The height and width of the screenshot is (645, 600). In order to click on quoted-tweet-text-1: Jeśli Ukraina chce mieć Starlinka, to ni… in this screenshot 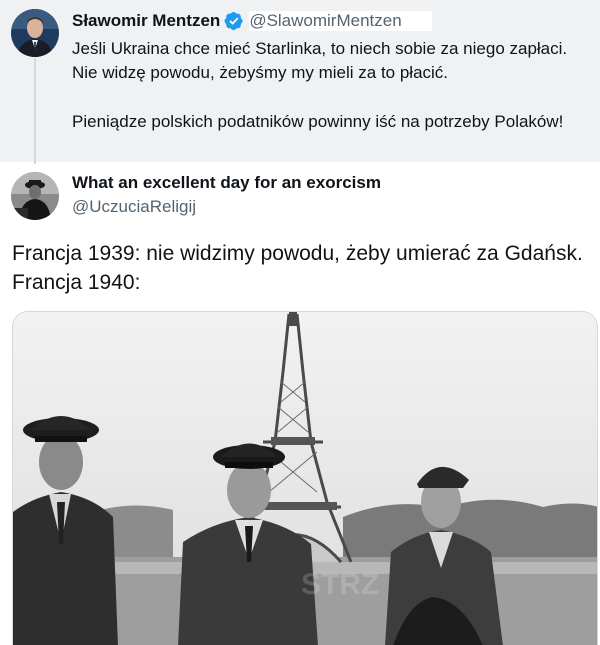, I will do `click(320, 60)`.